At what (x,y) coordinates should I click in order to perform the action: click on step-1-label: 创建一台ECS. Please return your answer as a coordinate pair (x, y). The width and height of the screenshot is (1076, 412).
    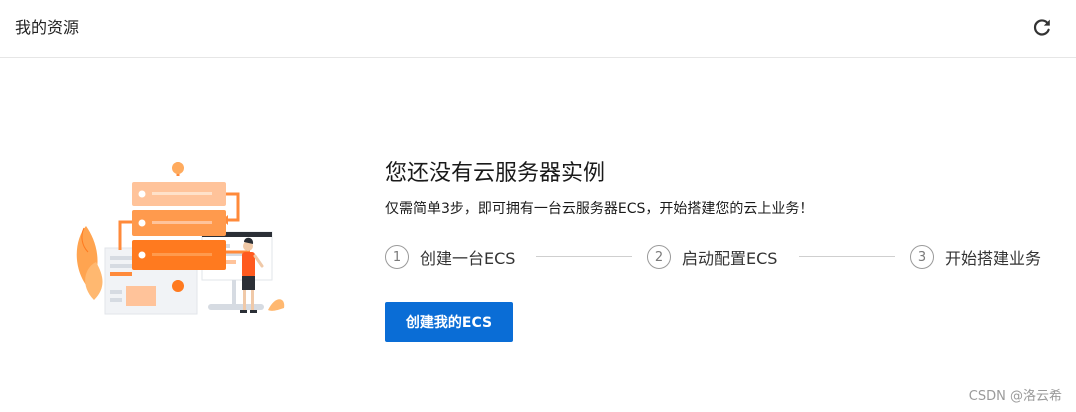
    Looking at the image, I should click on (468, 258).